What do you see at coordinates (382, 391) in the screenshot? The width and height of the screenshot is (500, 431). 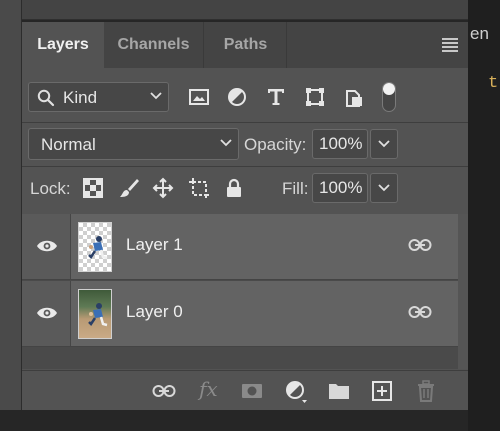 I see `new-layer-icon` at bounding box center [382, 391].